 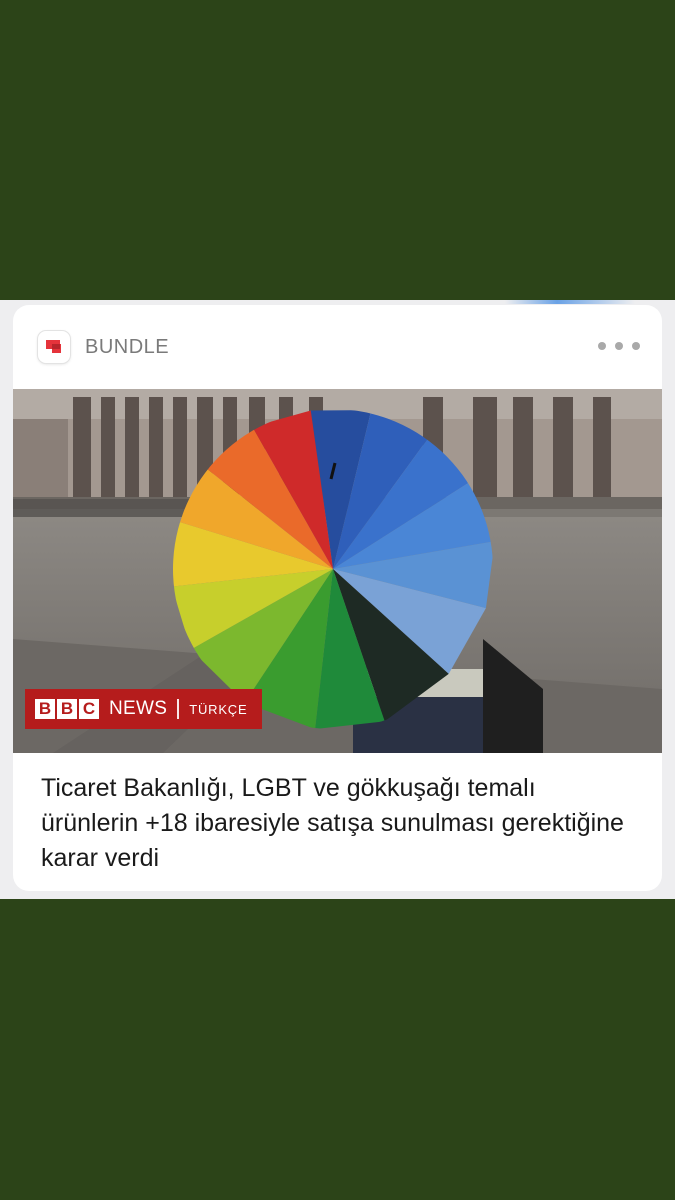 I want to click on bbc-news-turkce-badge: B B C NEWS TÜRKÇE, so click(x=143, y=709).